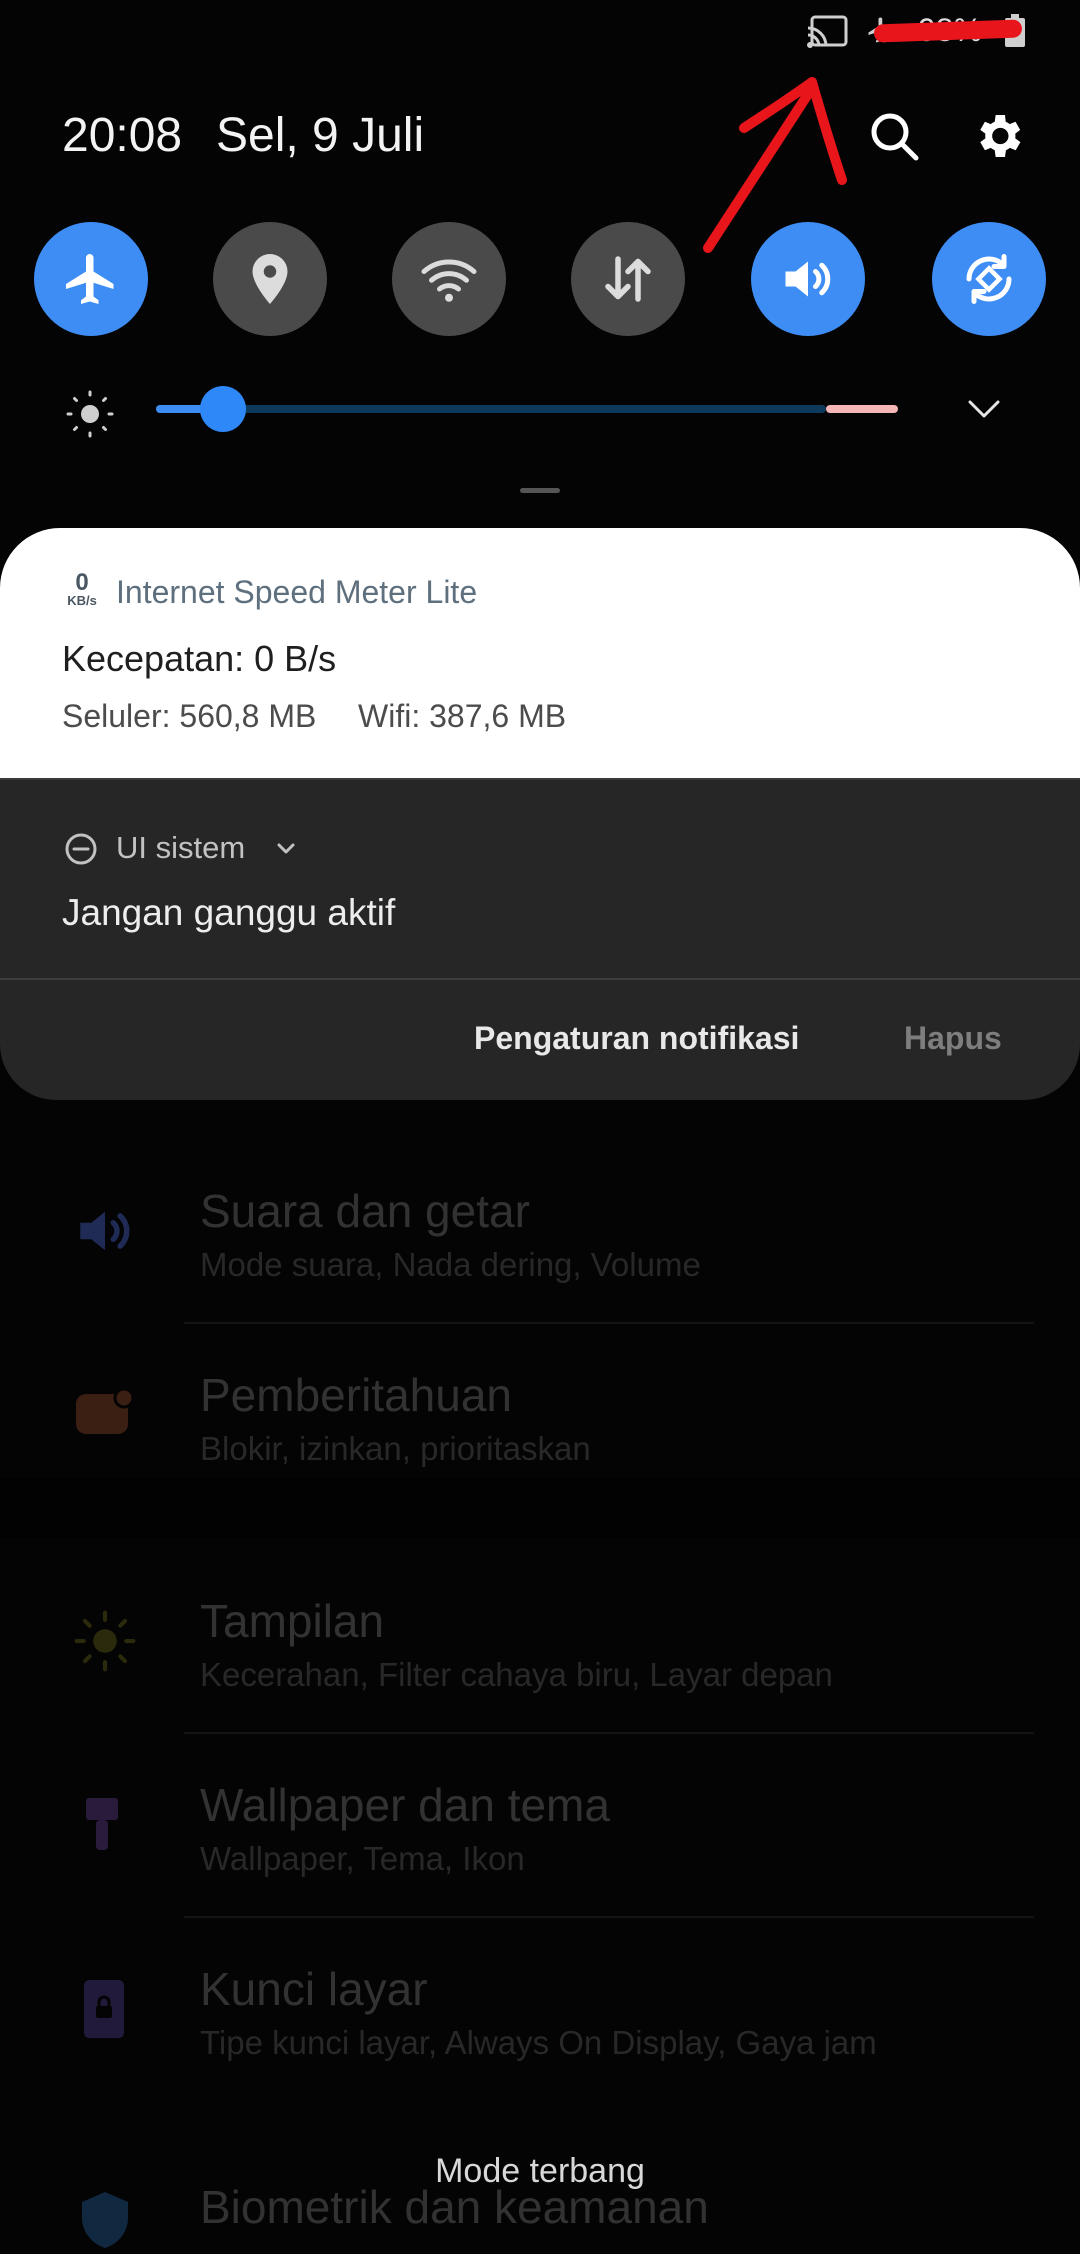 This screenshot has height=2254, width=1080. I want to click on wifi-usage: Wifi: 387,6 MB, so click(462, 716).